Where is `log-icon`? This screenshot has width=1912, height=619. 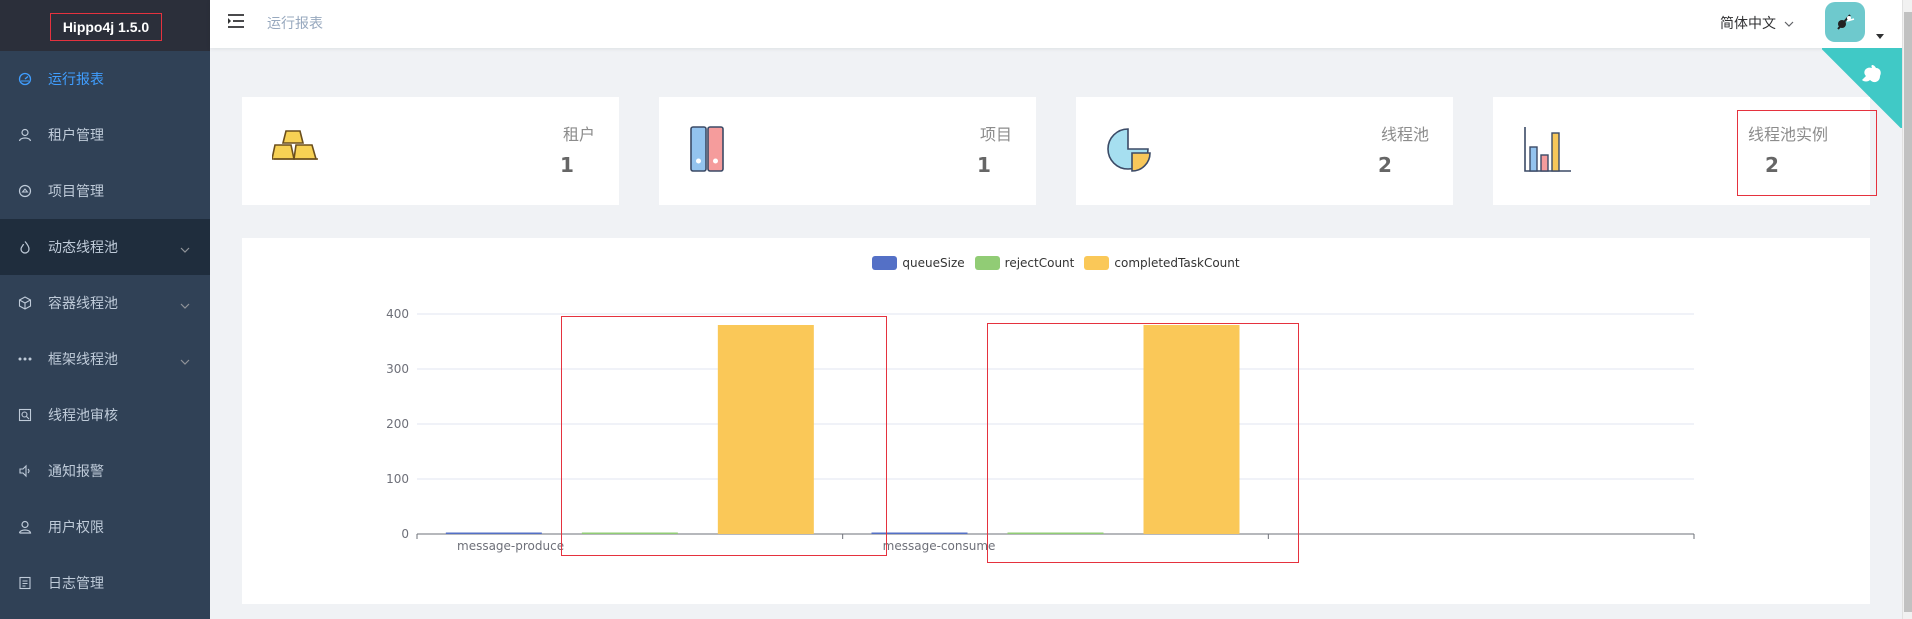 log-icon is located at coordinates (25, 583).